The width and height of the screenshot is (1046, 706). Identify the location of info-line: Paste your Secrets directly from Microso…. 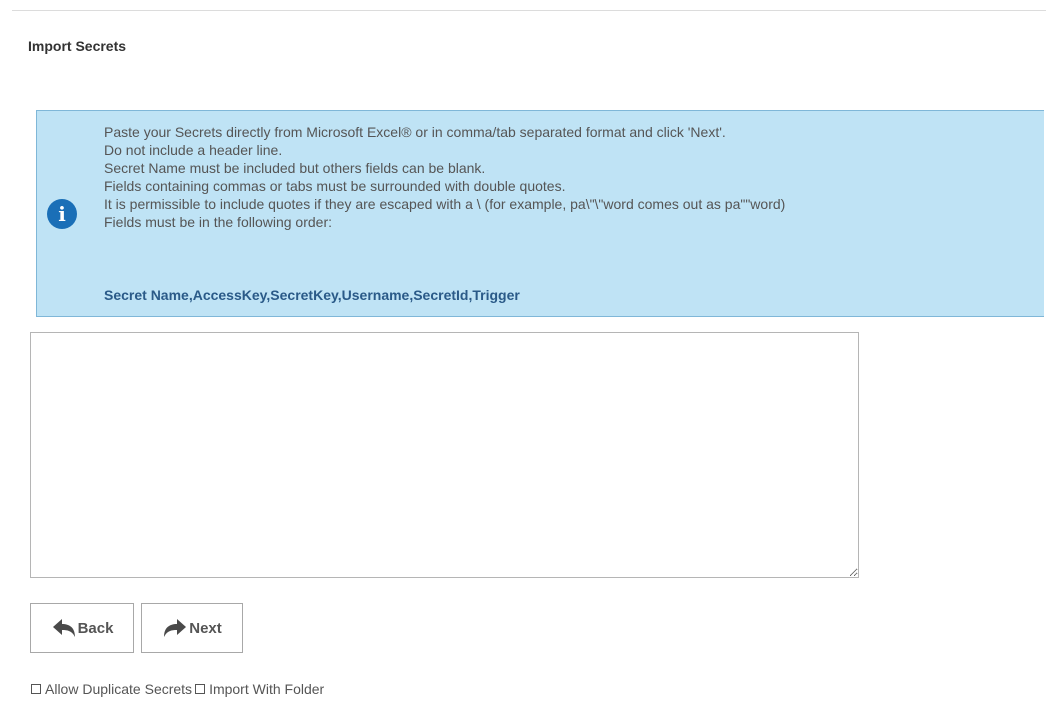
(415, 132).